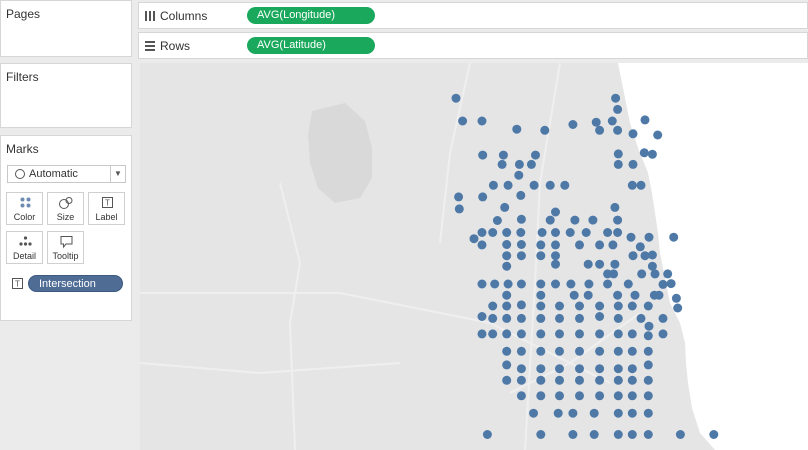  What do you see at coordinates (311, 15) in the screenshot?
I see `longitude-pill: AVG(Longitude)` at bounding box center [311, 15].